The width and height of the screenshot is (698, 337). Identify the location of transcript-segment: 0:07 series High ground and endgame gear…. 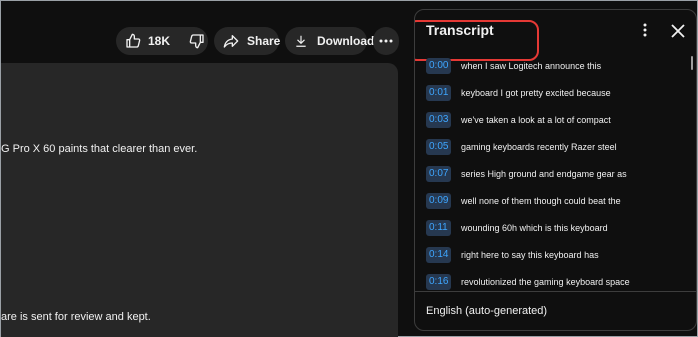
(556, 174).